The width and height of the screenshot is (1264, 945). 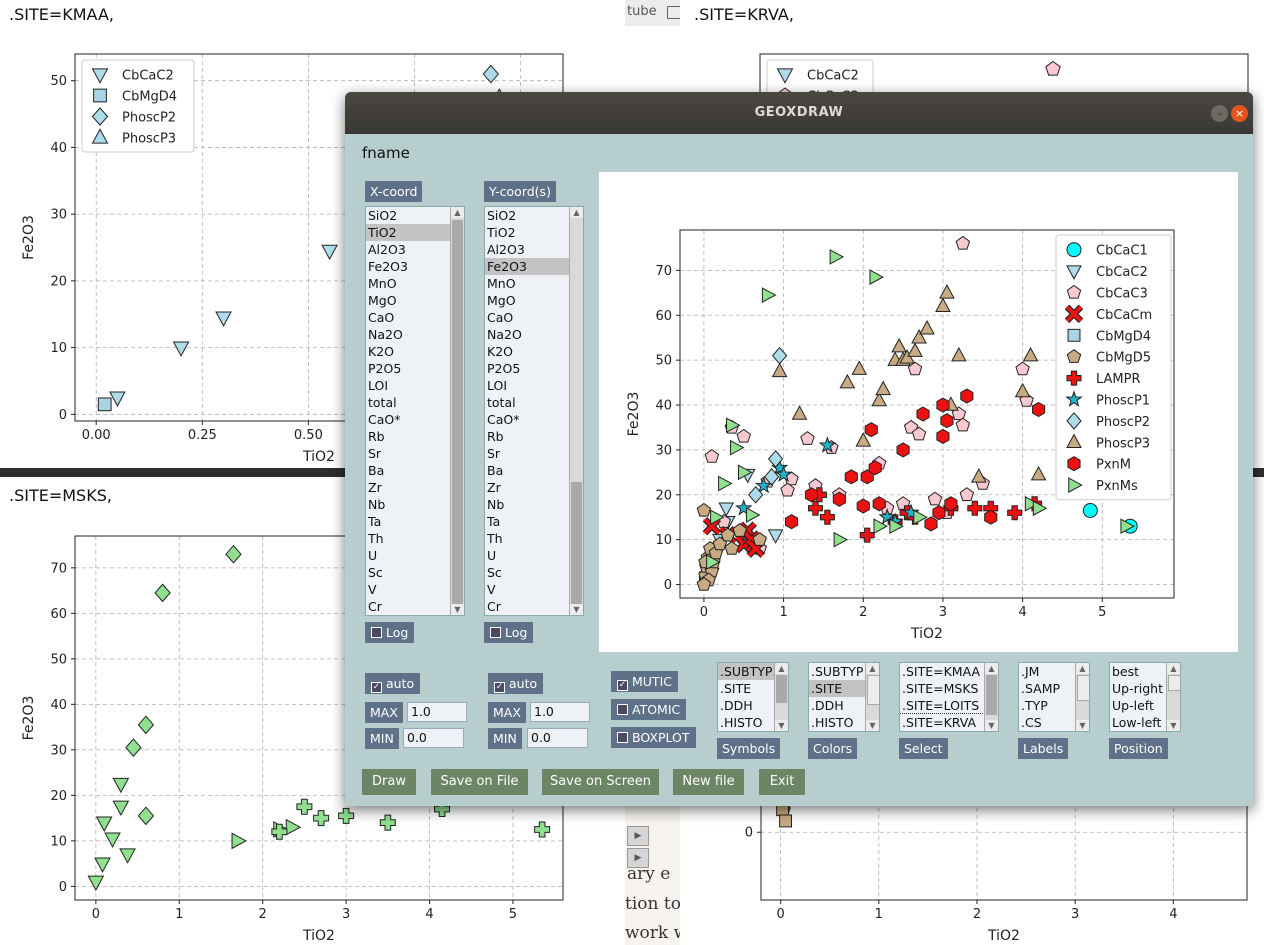 I want to click on legend-label: PxnMs, so click(x=1117, y=486).